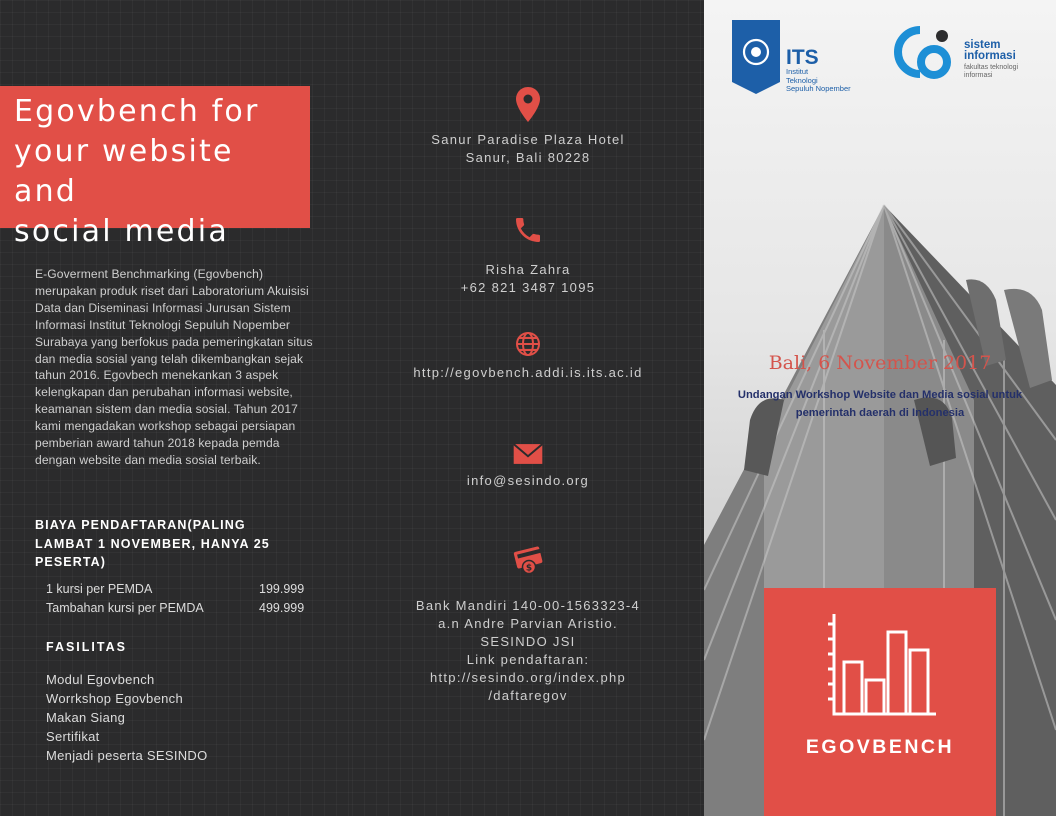 This screenshot has width=1056, height=816. I want to click on globe-icon, so click(528, 344).